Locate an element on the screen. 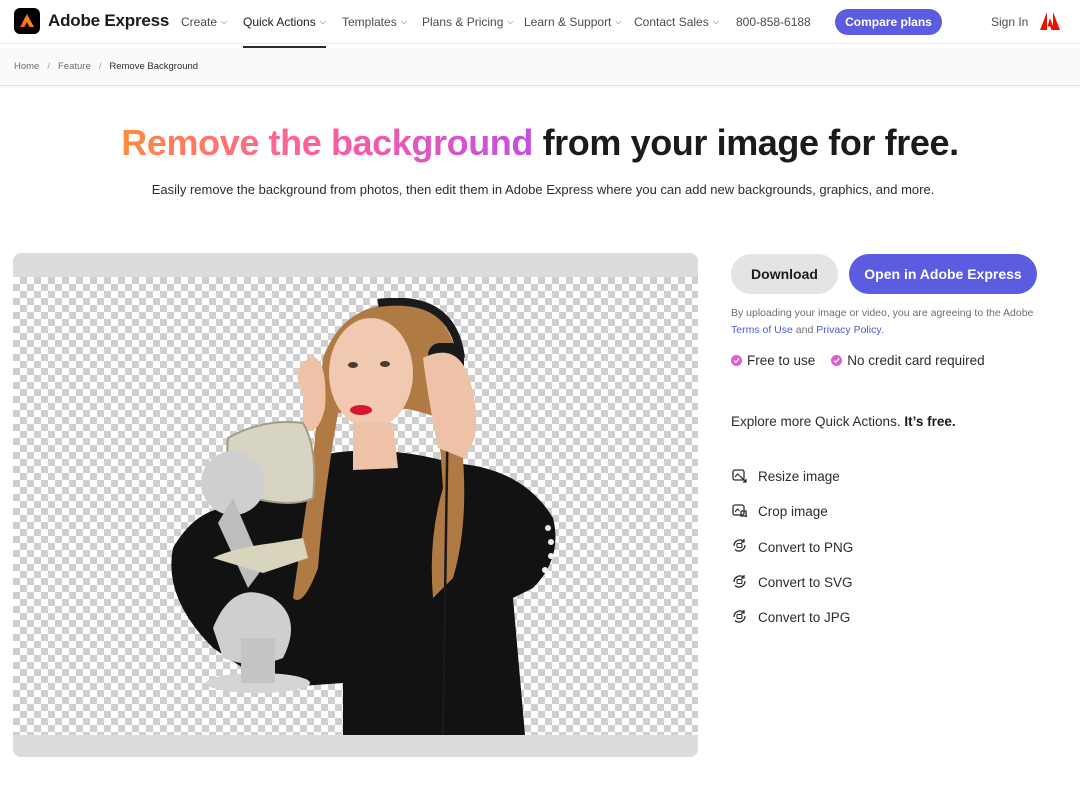  nav-create: Create ⌵ is located at coordinates (204, 22).